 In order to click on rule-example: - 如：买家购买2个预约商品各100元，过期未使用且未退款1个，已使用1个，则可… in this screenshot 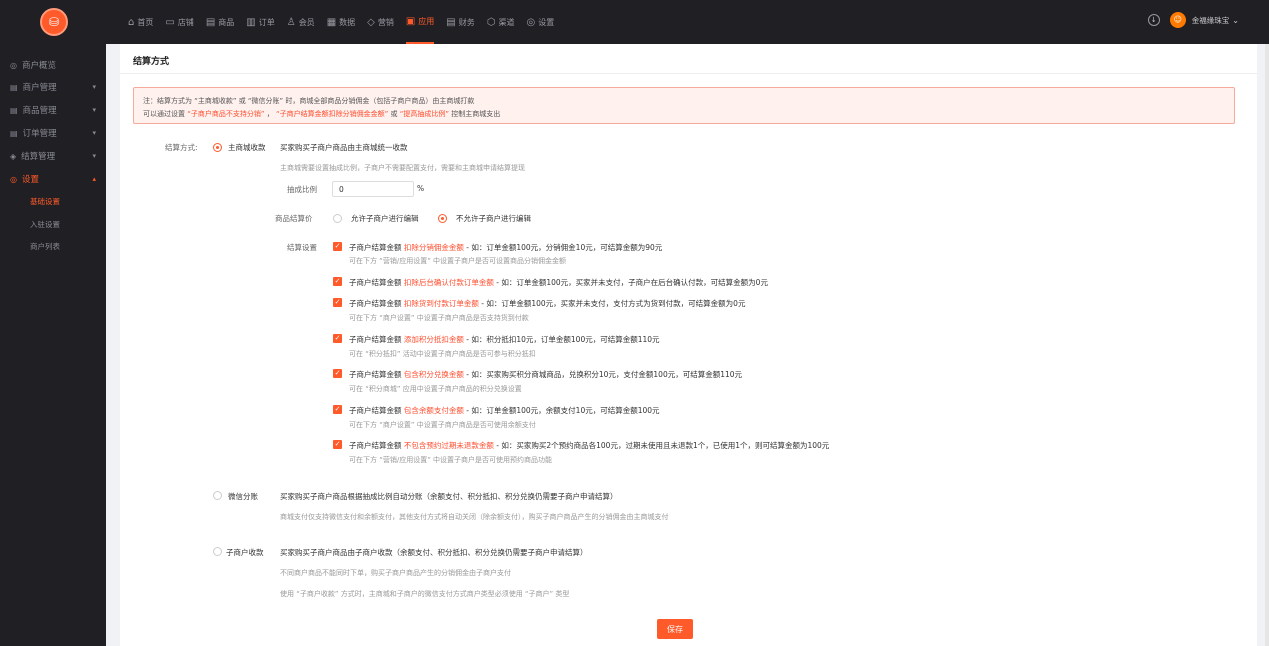, I will do `click(661, 445)`.